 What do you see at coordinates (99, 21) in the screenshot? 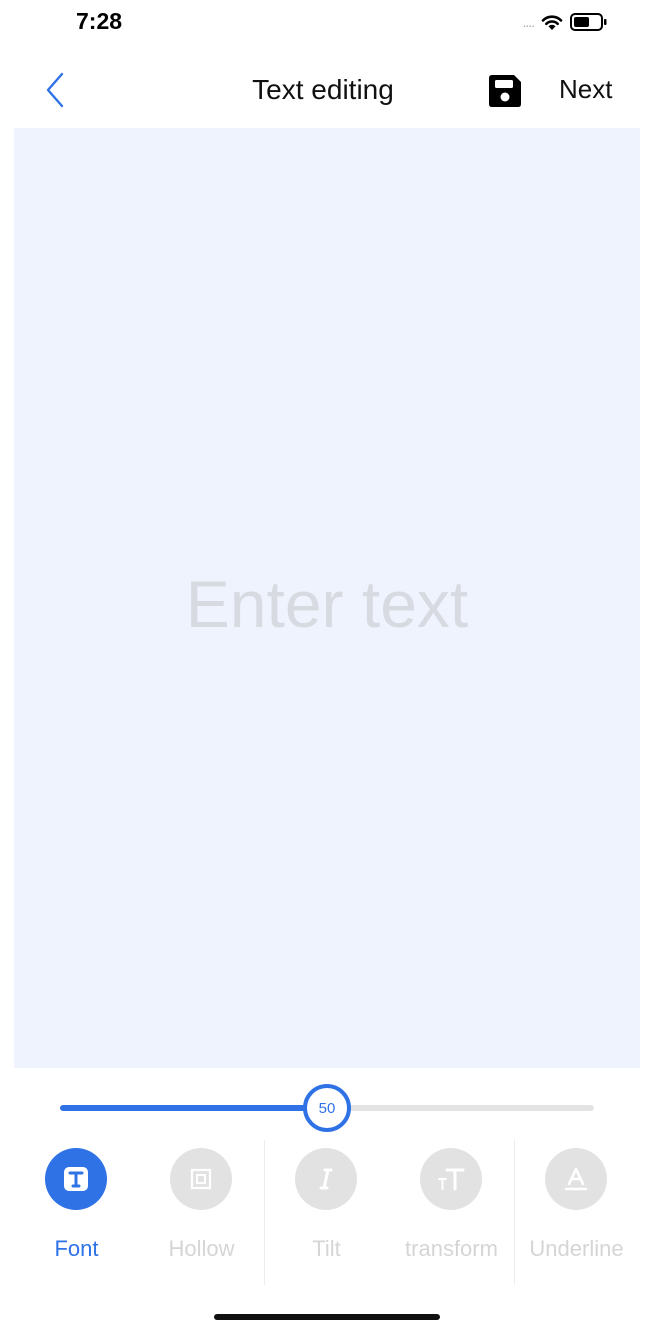
I see `status-time: 7:28` at bounding box center [99, 21].